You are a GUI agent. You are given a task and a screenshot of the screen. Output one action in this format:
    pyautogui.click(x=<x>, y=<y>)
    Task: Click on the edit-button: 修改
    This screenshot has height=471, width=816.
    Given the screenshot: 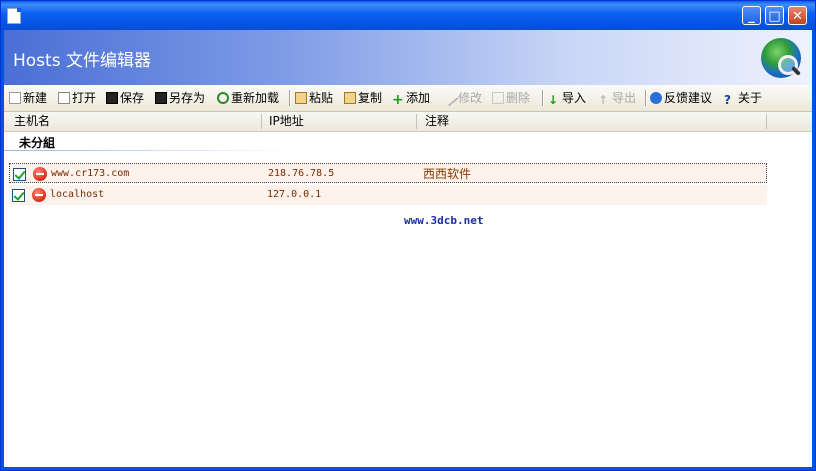 What is the action you would take?
    pyautogui.click(x=461, y=98)
    